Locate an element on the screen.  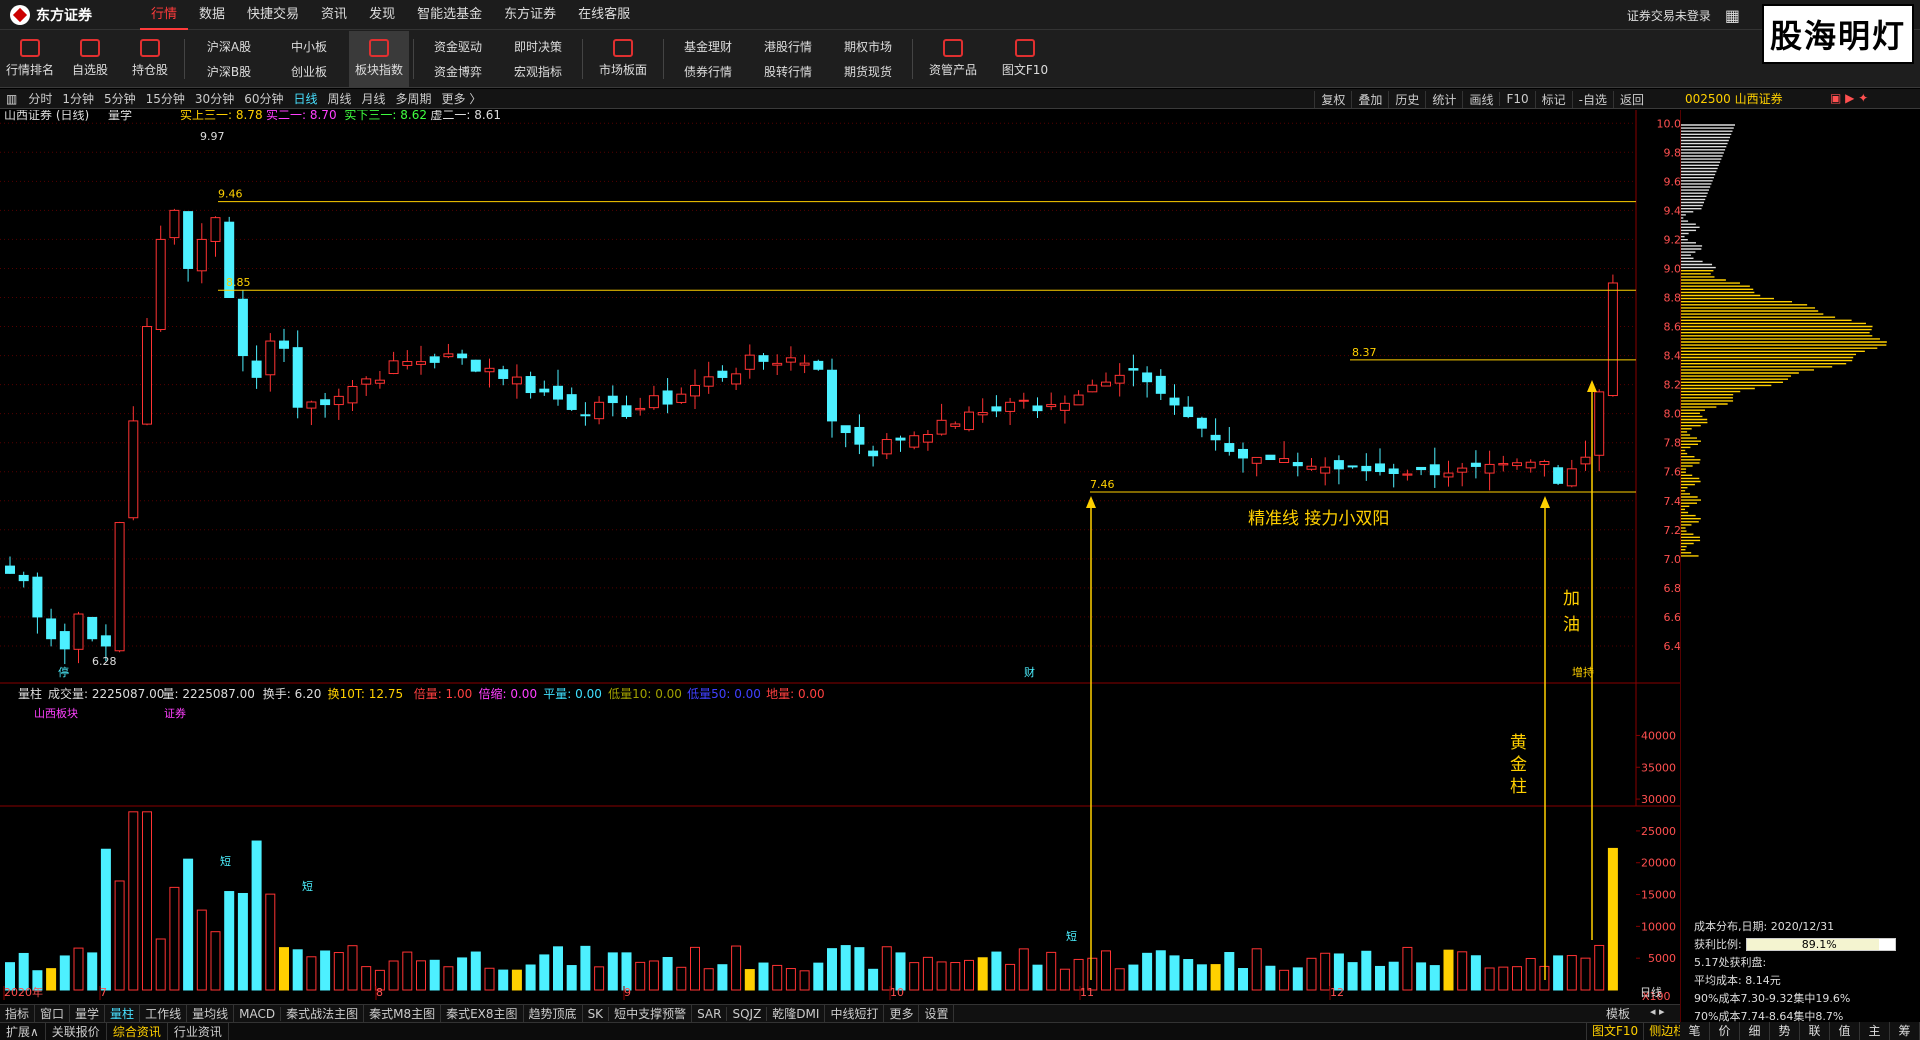
toolbar-link: 股转行情 is located at coordinates (788, 71).